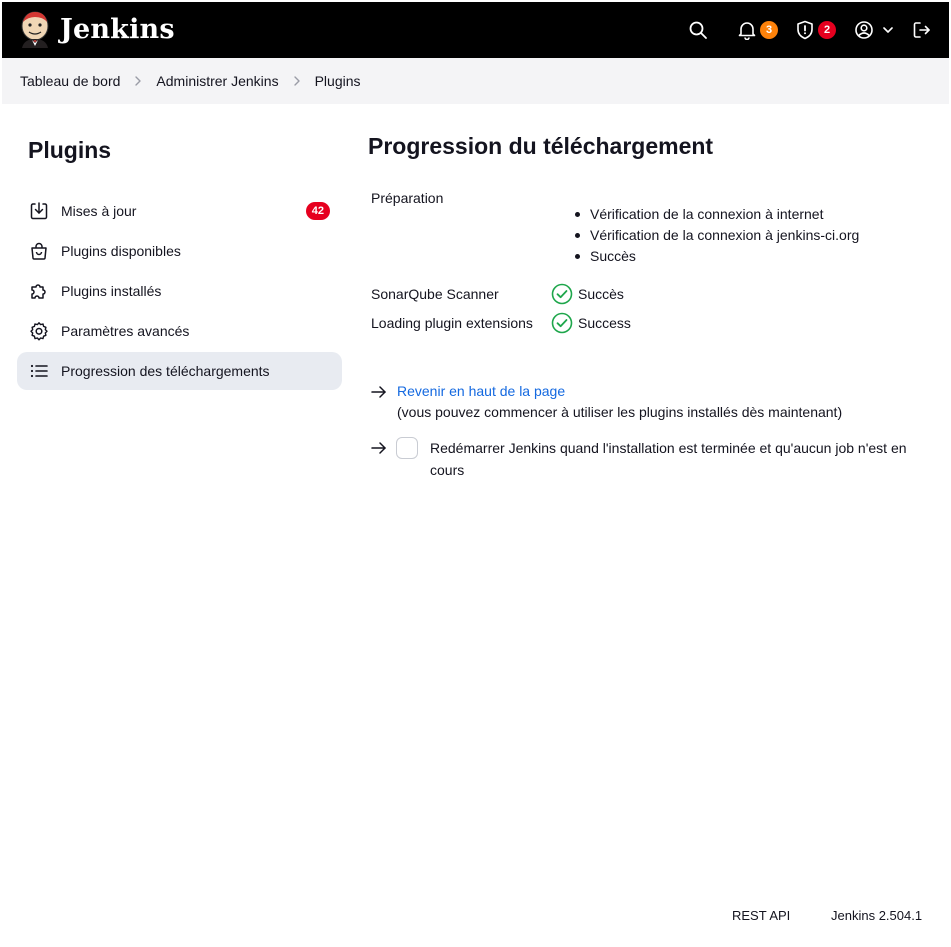 This screenshot has width=951, height=947. I want to click on search-button, so click(698, 30).